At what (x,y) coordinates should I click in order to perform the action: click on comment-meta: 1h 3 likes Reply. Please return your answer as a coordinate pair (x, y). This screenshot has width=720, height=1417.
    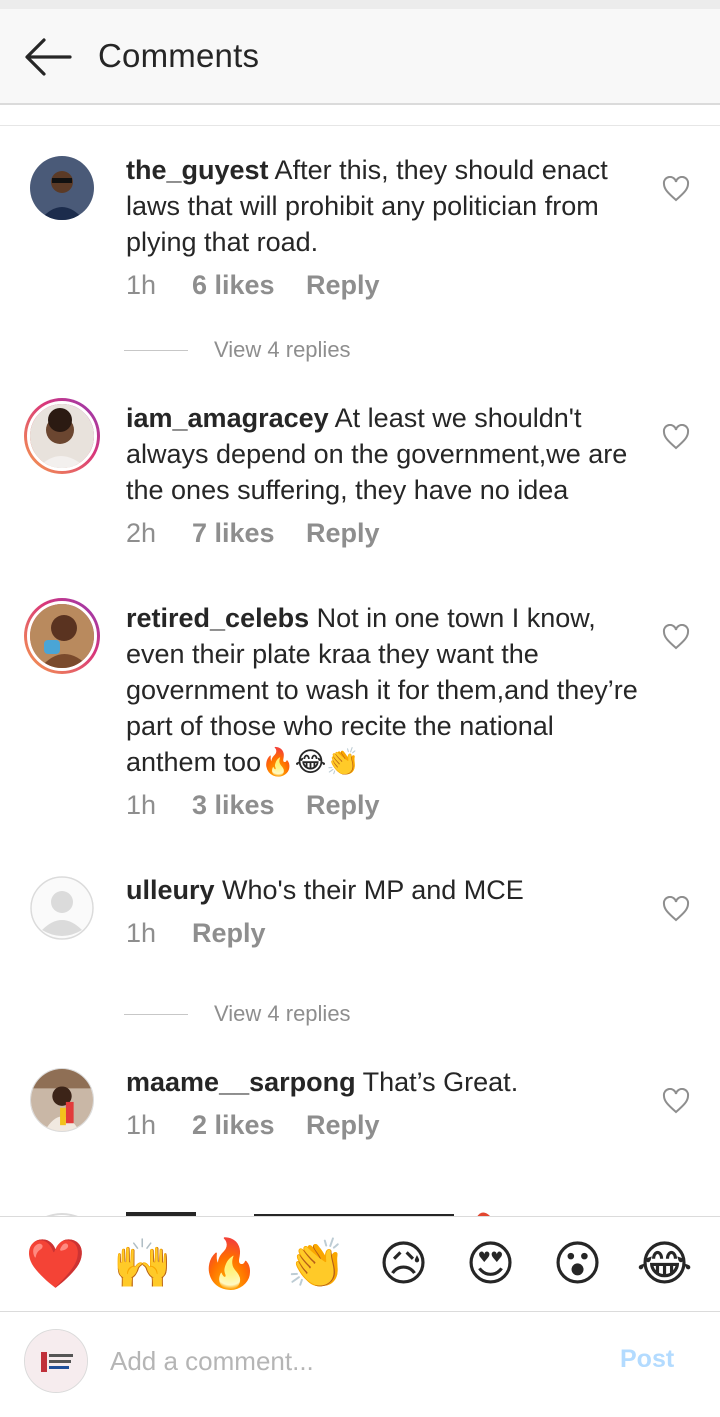
    Looking at the image, I should click on (253, 805).